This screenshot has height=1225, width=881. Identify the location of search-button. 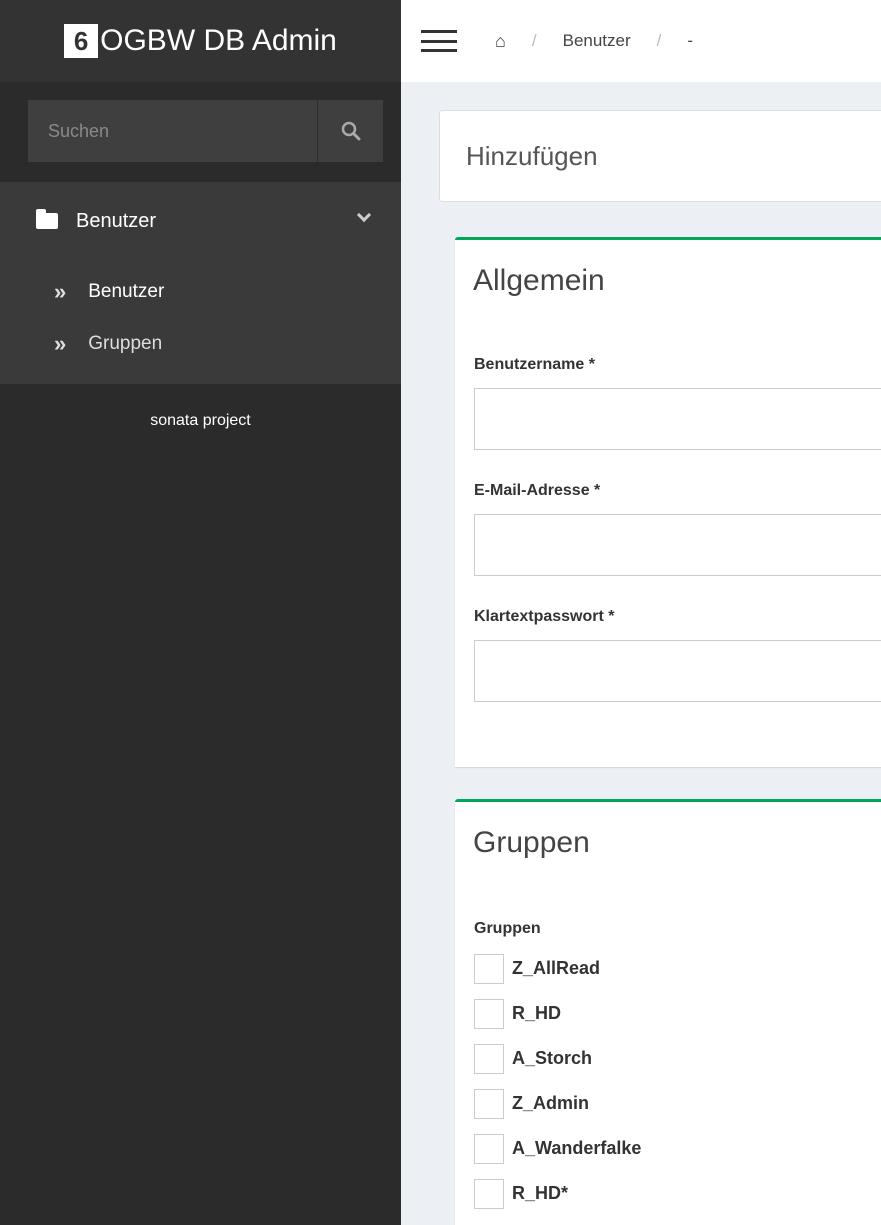
(350, 131).